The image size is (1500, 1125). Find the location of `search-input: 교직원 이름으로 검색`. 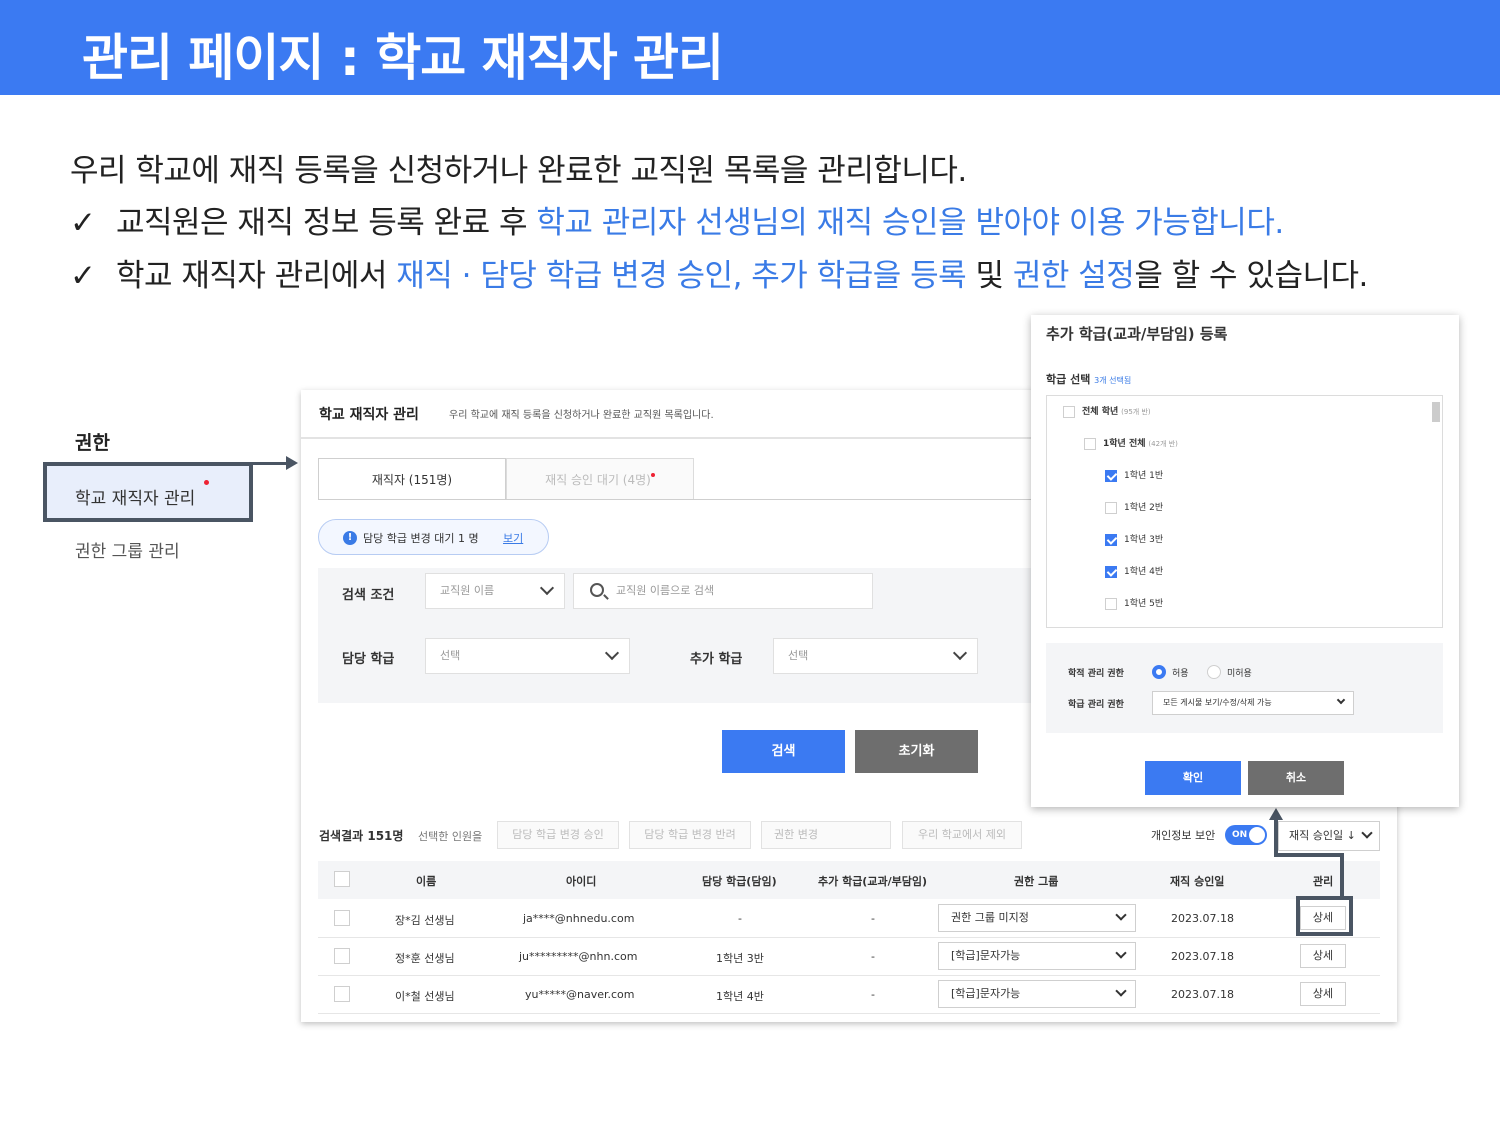

search-input: 교직원 이름으로 검색 is located at coordinates (723, 591).